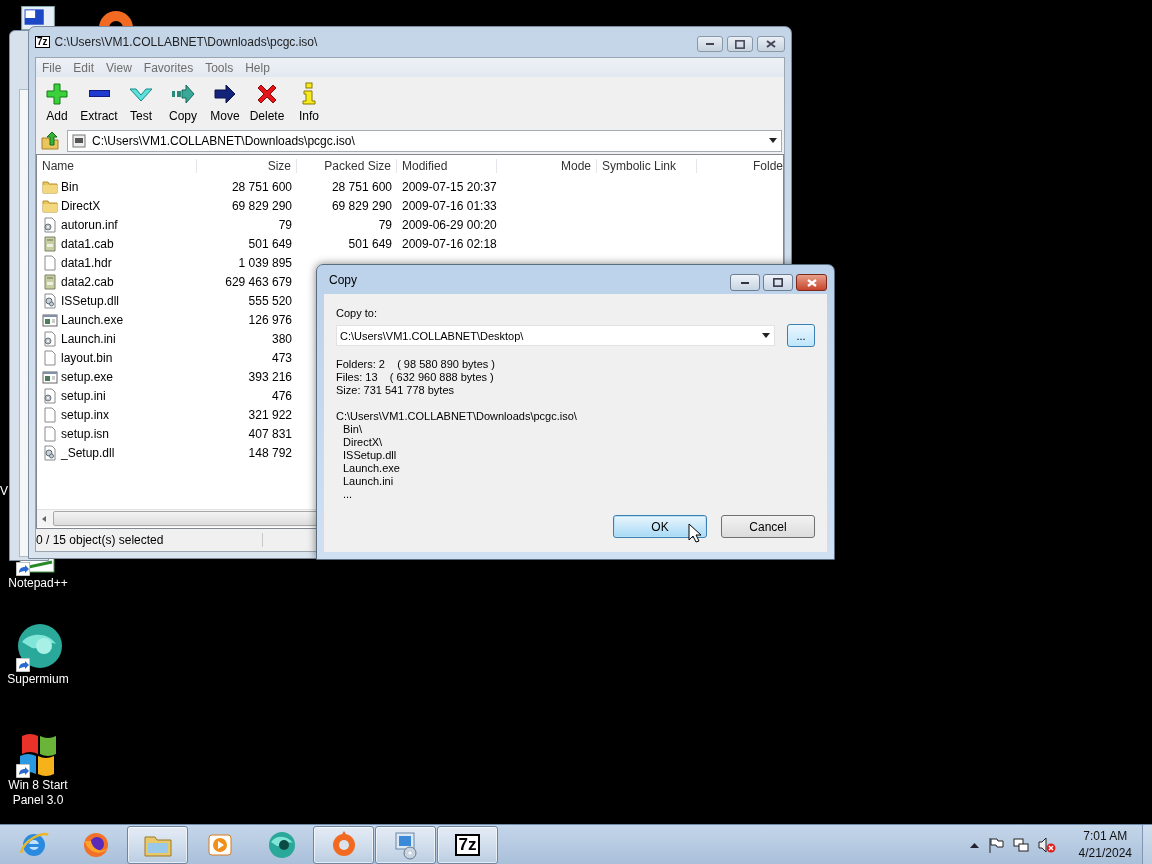 The height and width of the screenshot is (864, 1152). What do you see at coordinates (740, 166) in the screenshot?
I see `column-header: Folde` at bounding box center [740, 166].